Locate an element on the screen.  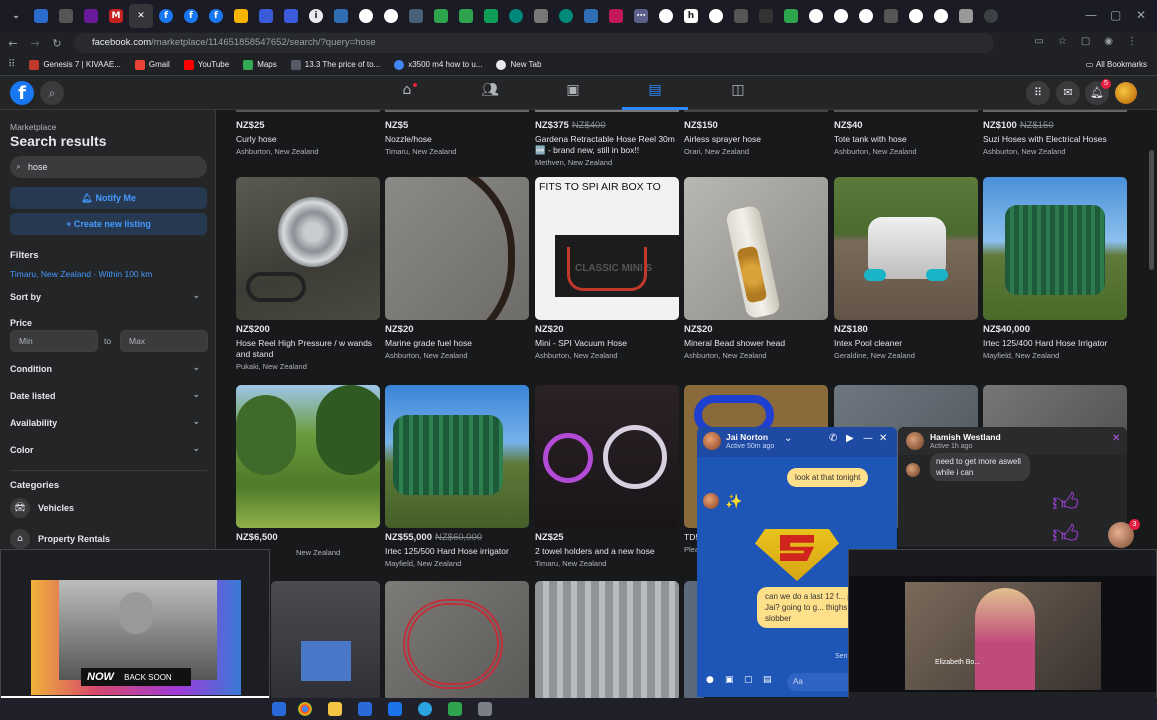
tab: M is located at coordinates (116, 16).